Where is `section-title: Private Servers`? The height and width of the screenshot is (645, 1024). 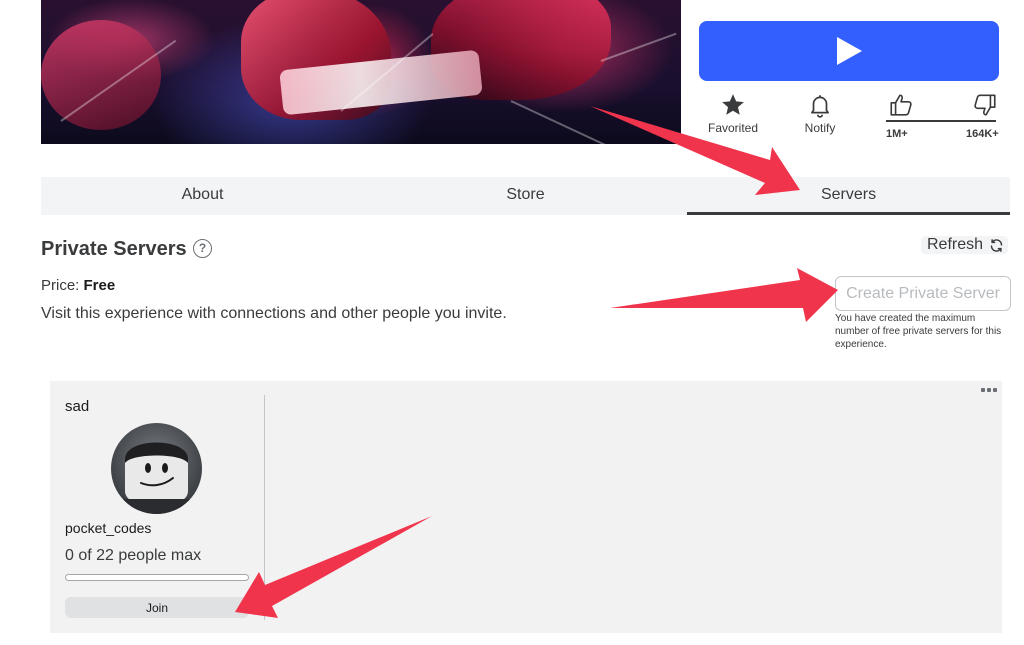 section-title: Private Servers is located at coordinates (114, 249).